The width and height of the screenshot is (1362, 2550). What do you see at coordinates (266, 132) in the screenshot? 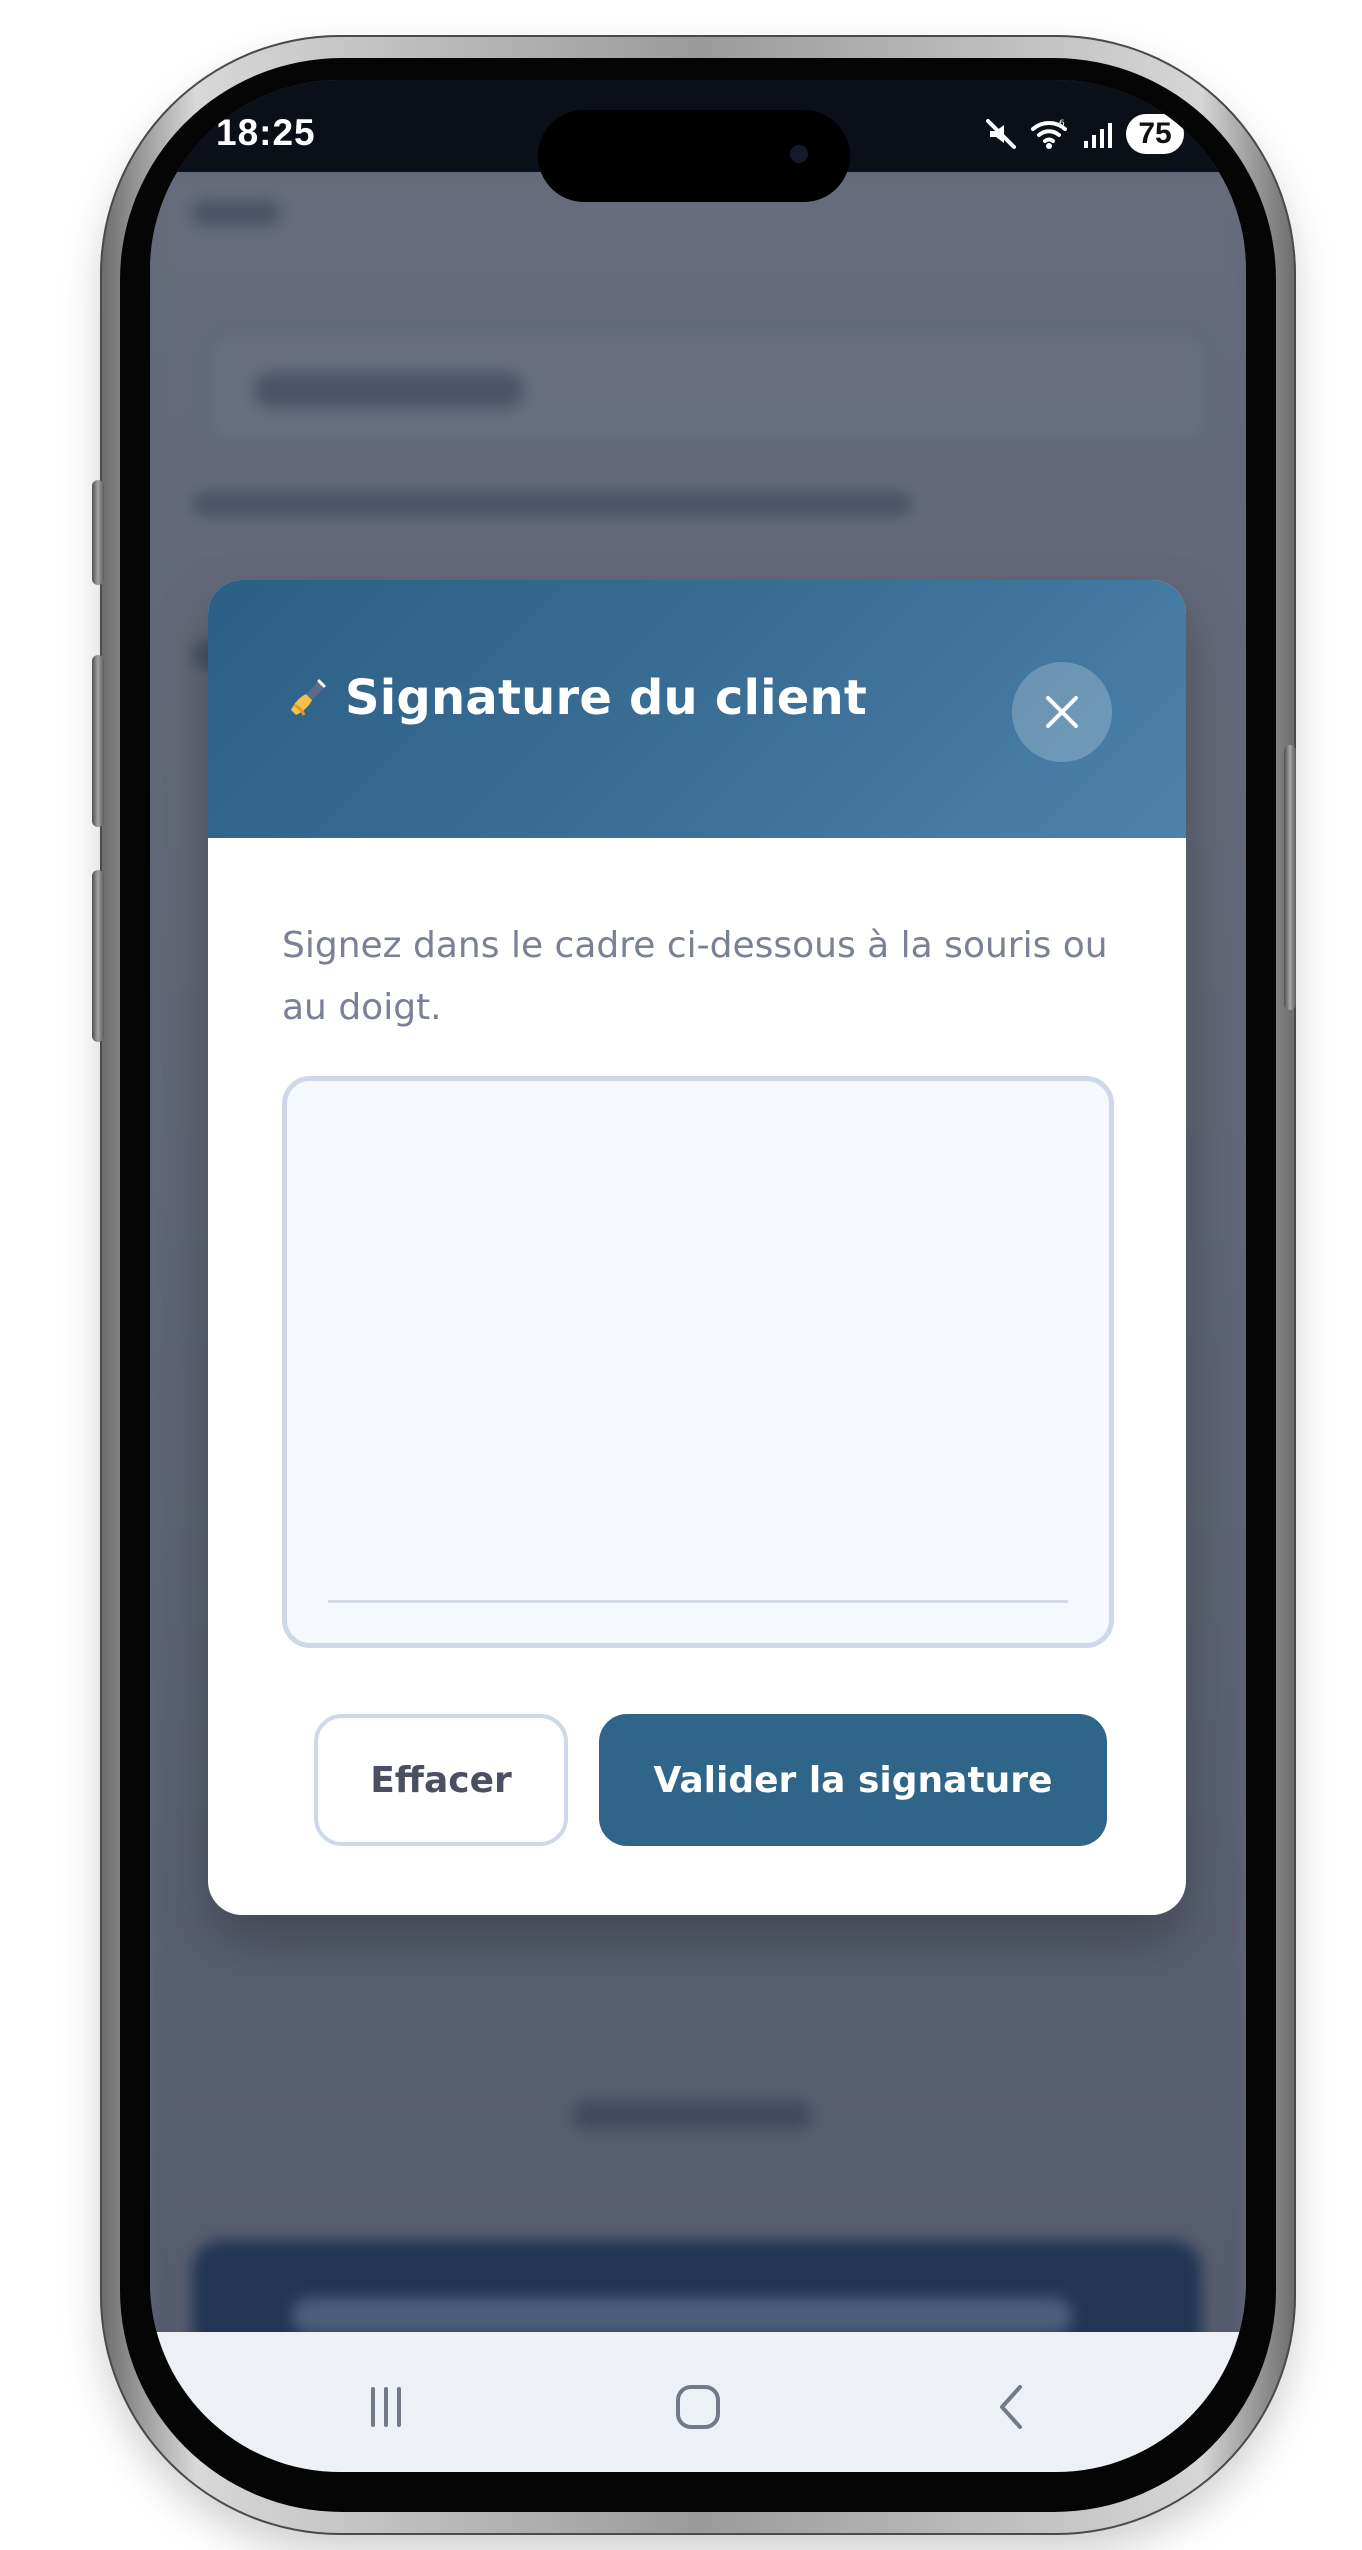
I see `status-time: 18:25` at bounding box center [266, 132].